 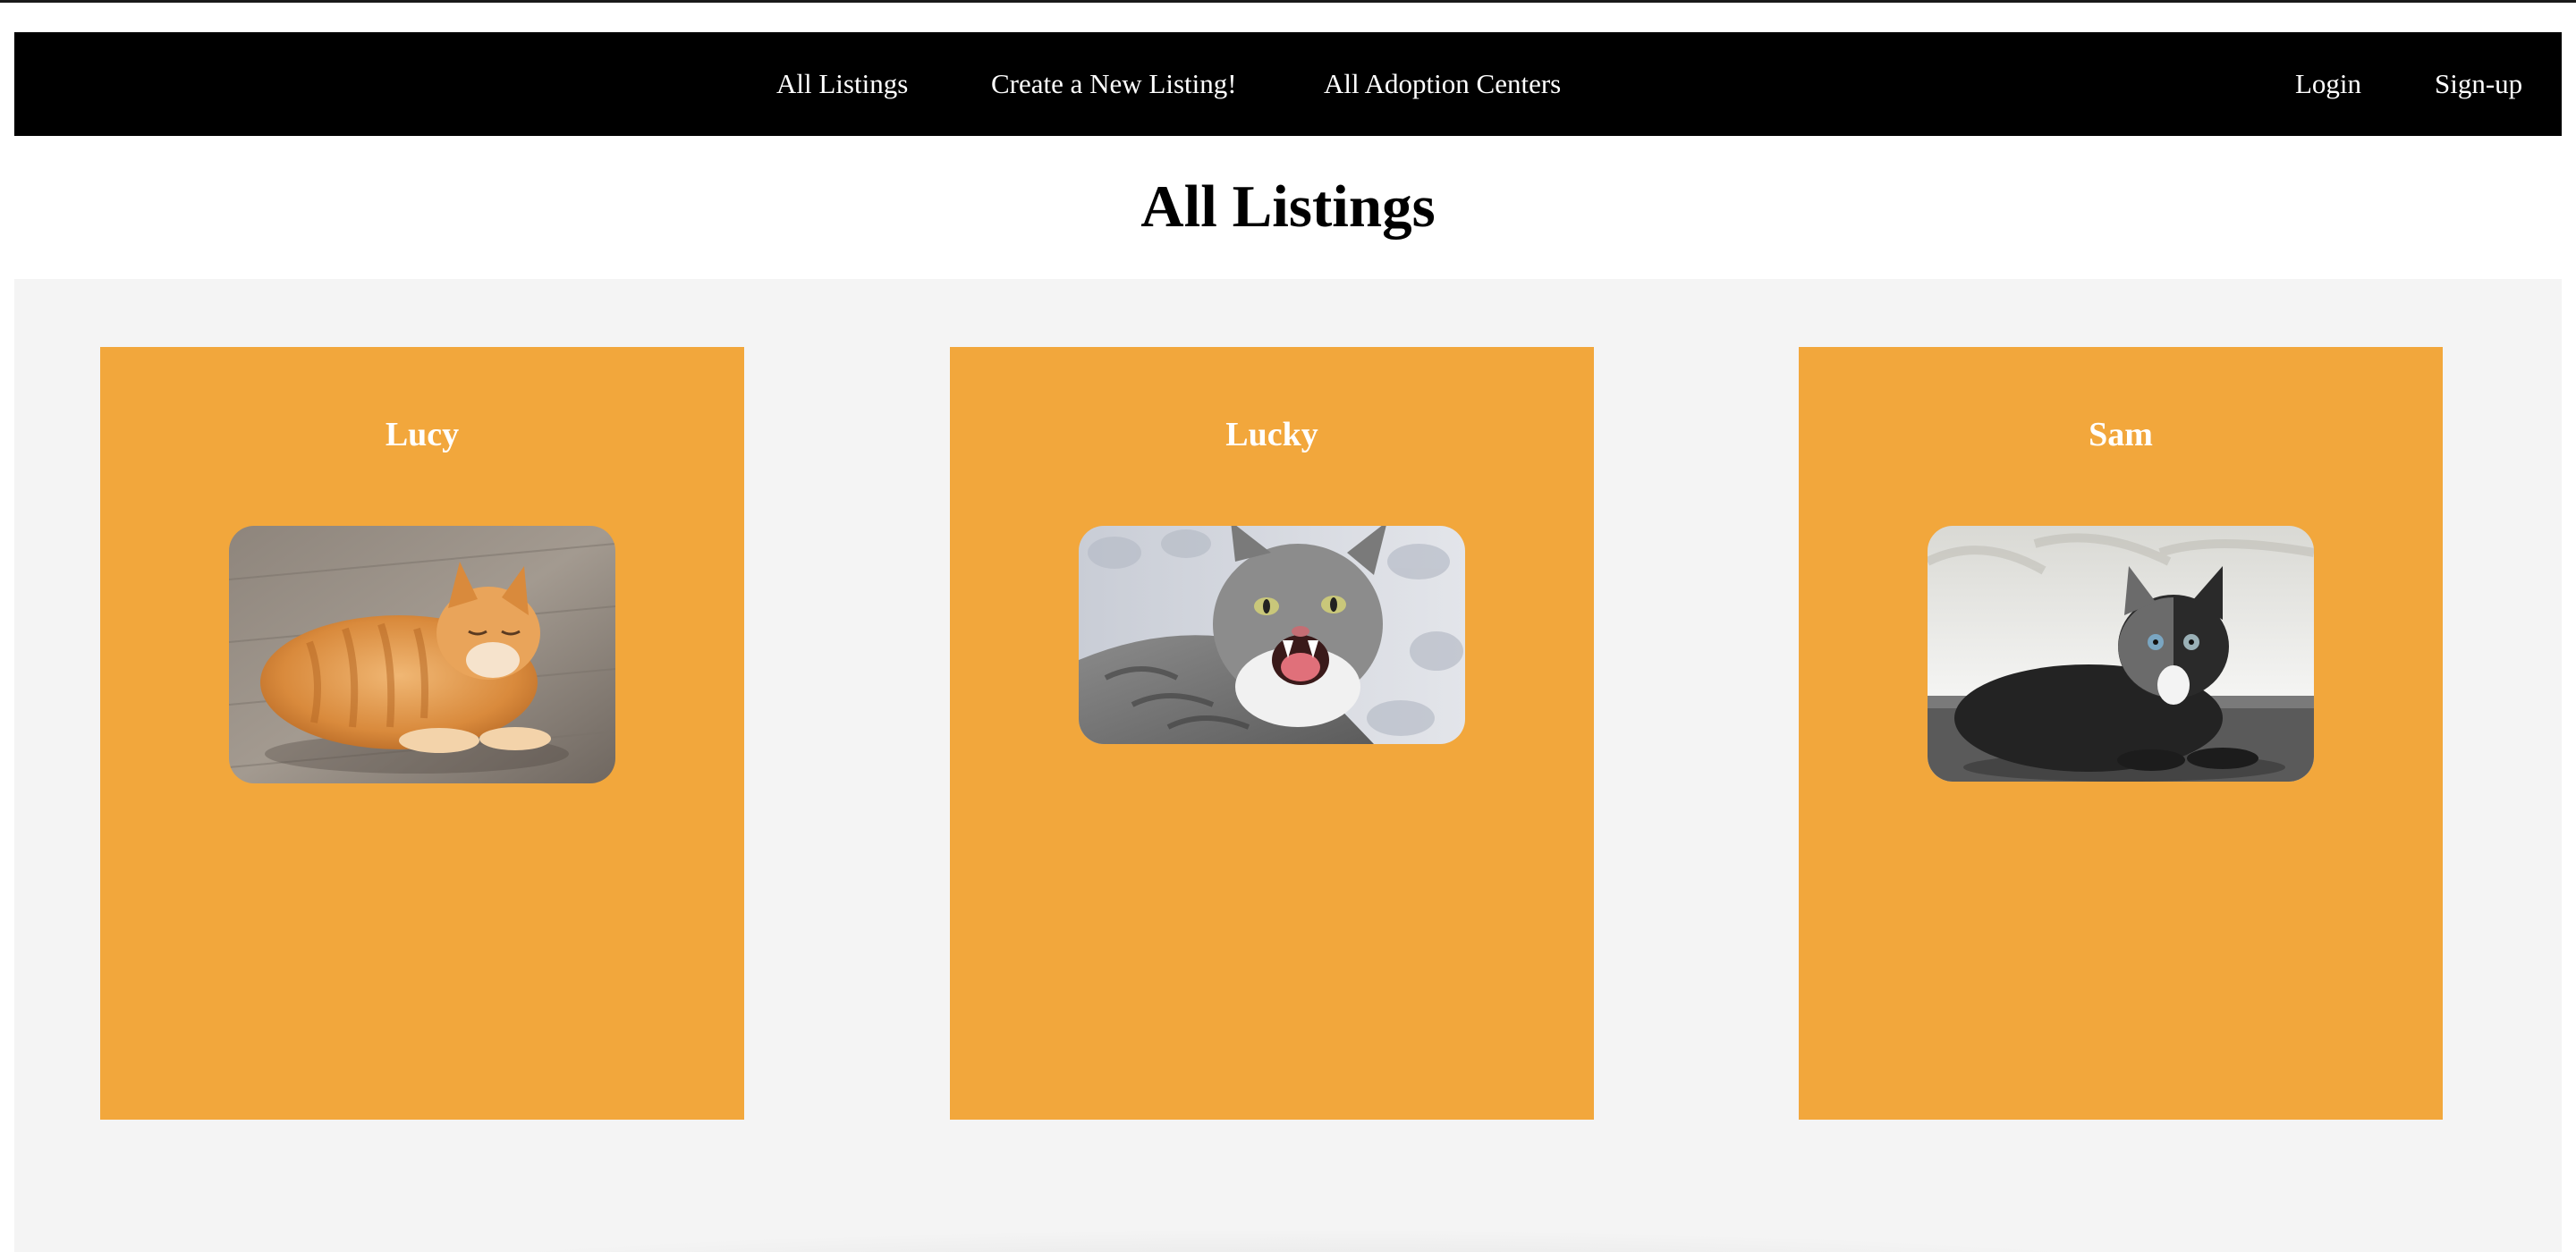 What do you see at coordinates (2328, 84) in the screenshot?
I see `nav-login: Login` at bounding box center [2328, 84].